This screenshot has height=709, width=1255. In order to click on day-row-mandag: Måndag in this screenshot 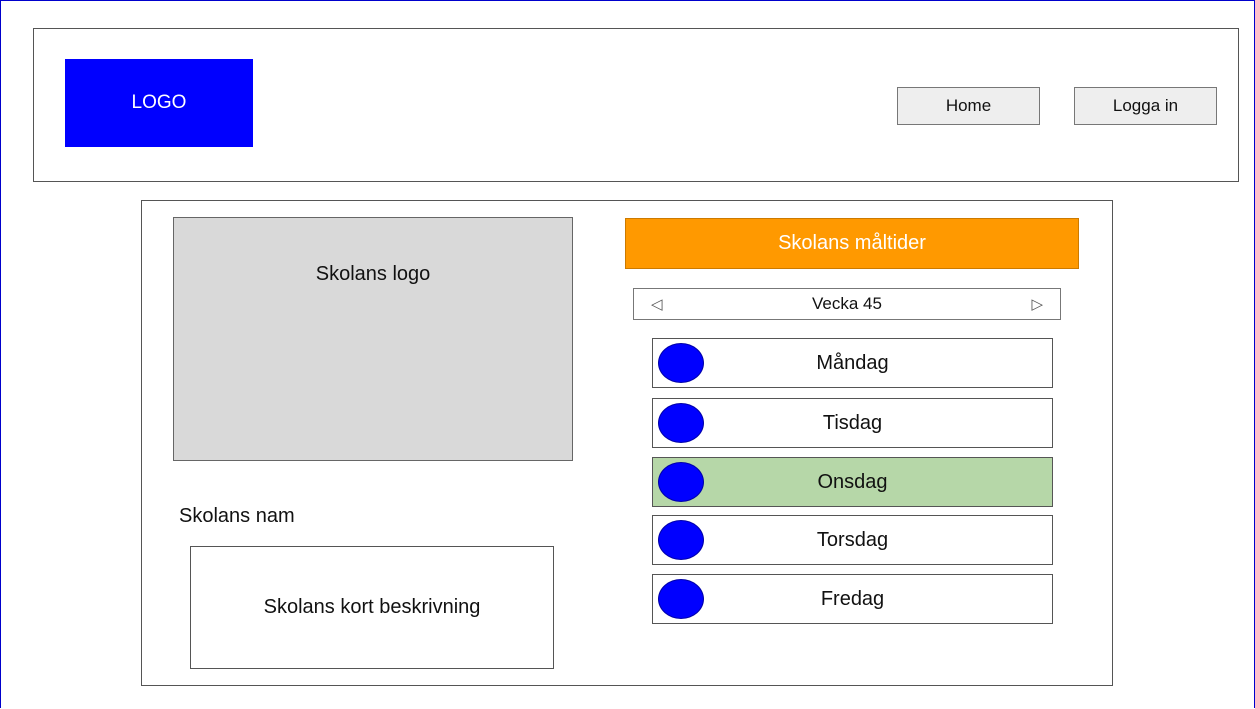, I will do `click(852, 363)`.